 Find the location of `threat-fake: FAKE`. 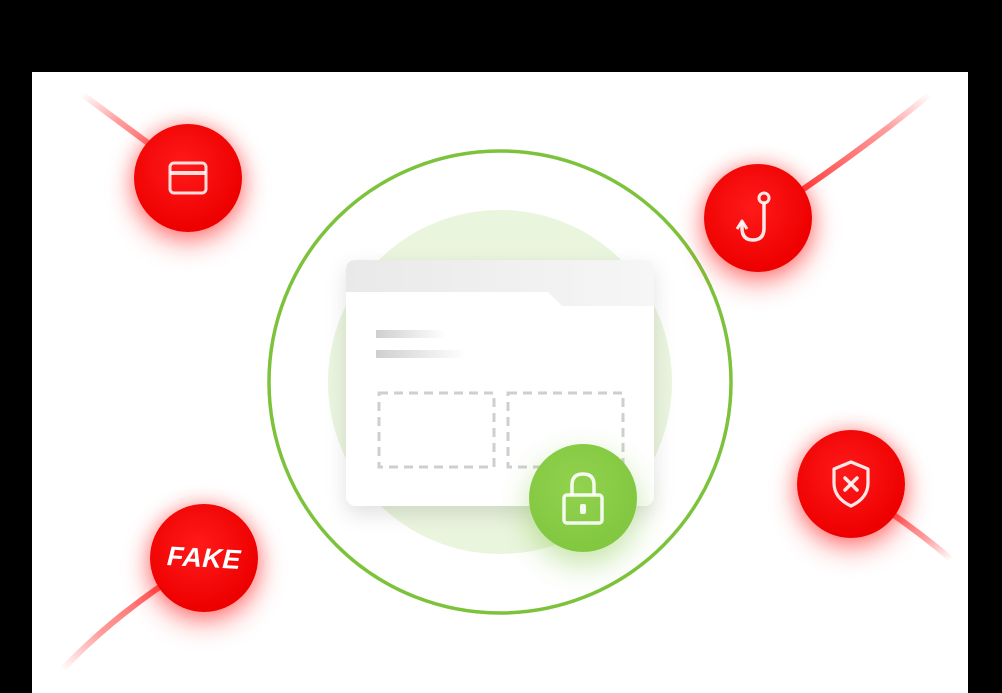

threat-fake: FAKE is located at coordinates (204, 558).